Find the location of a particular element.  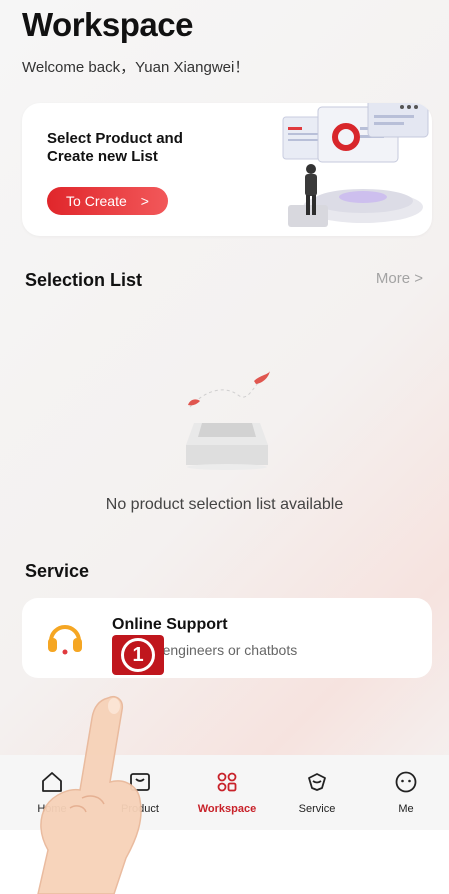

service-icon is located at coordinates (317, 782).